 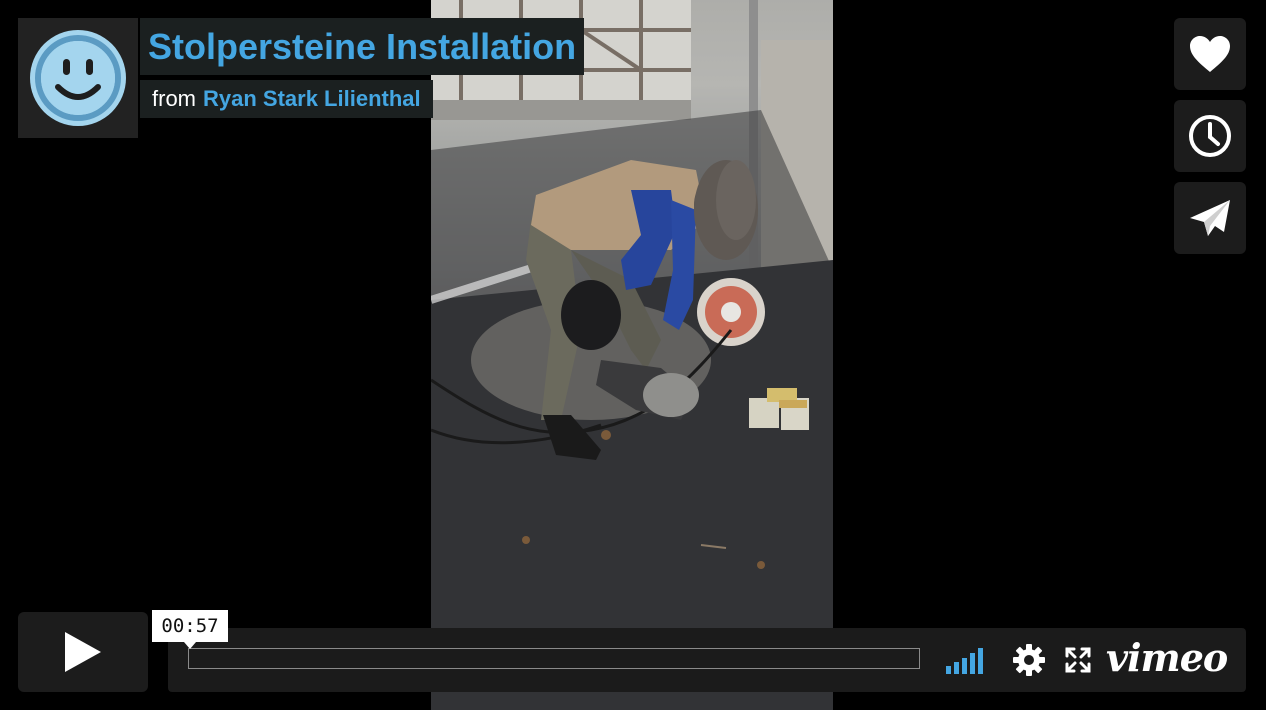 I want to click on author-link: Ryan Stark Lilienthal, so click(x=312, y=99).